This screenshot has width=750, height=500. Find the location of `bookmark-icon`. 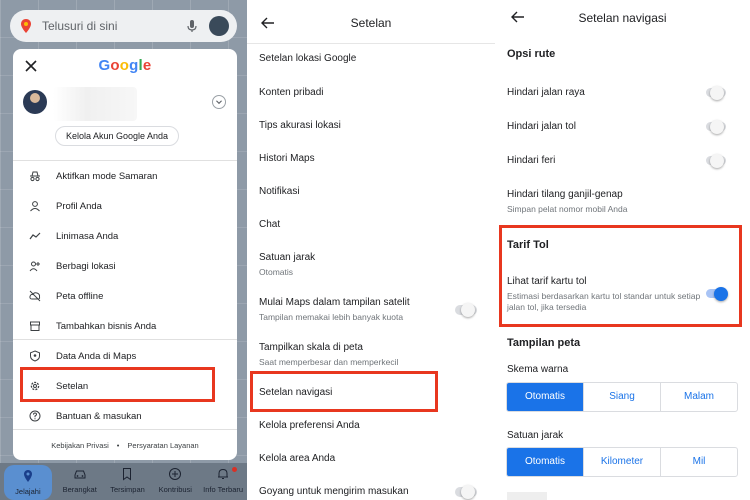

bookmark-icon is located at coordinates (127, 474).